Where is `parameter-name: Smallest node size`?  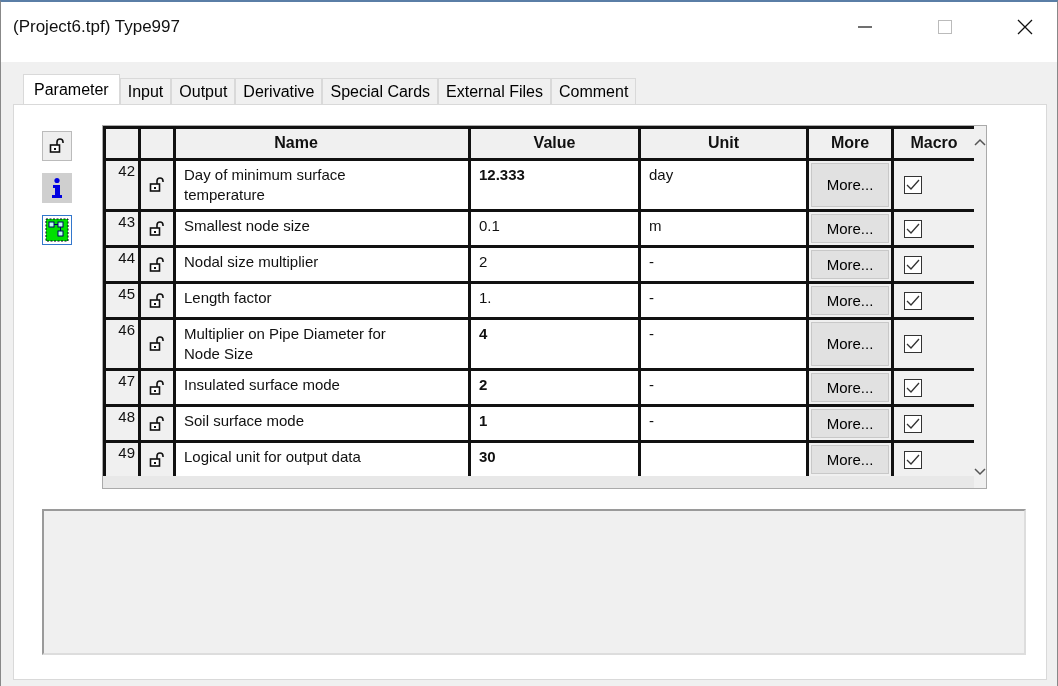 parameter-name: Smallest node size is located at coordinates (322, 228).